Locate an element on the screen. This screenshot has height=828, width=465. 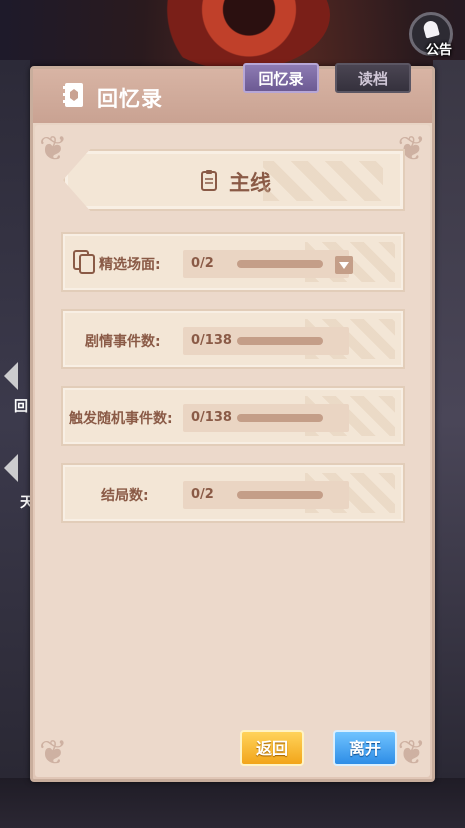
photo-cards-icon is located at coordinates (84, 262).